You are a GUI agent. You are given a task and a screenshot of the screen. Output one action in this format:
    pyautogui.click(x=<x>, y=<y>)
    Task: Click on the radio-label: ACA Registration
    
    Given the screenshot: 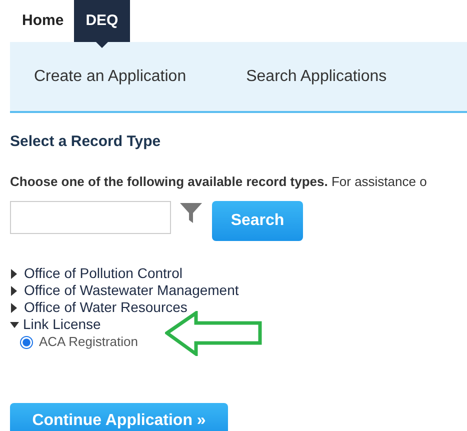 What is the action you would take?
    pyautogui.click(x=88, y=342)
    